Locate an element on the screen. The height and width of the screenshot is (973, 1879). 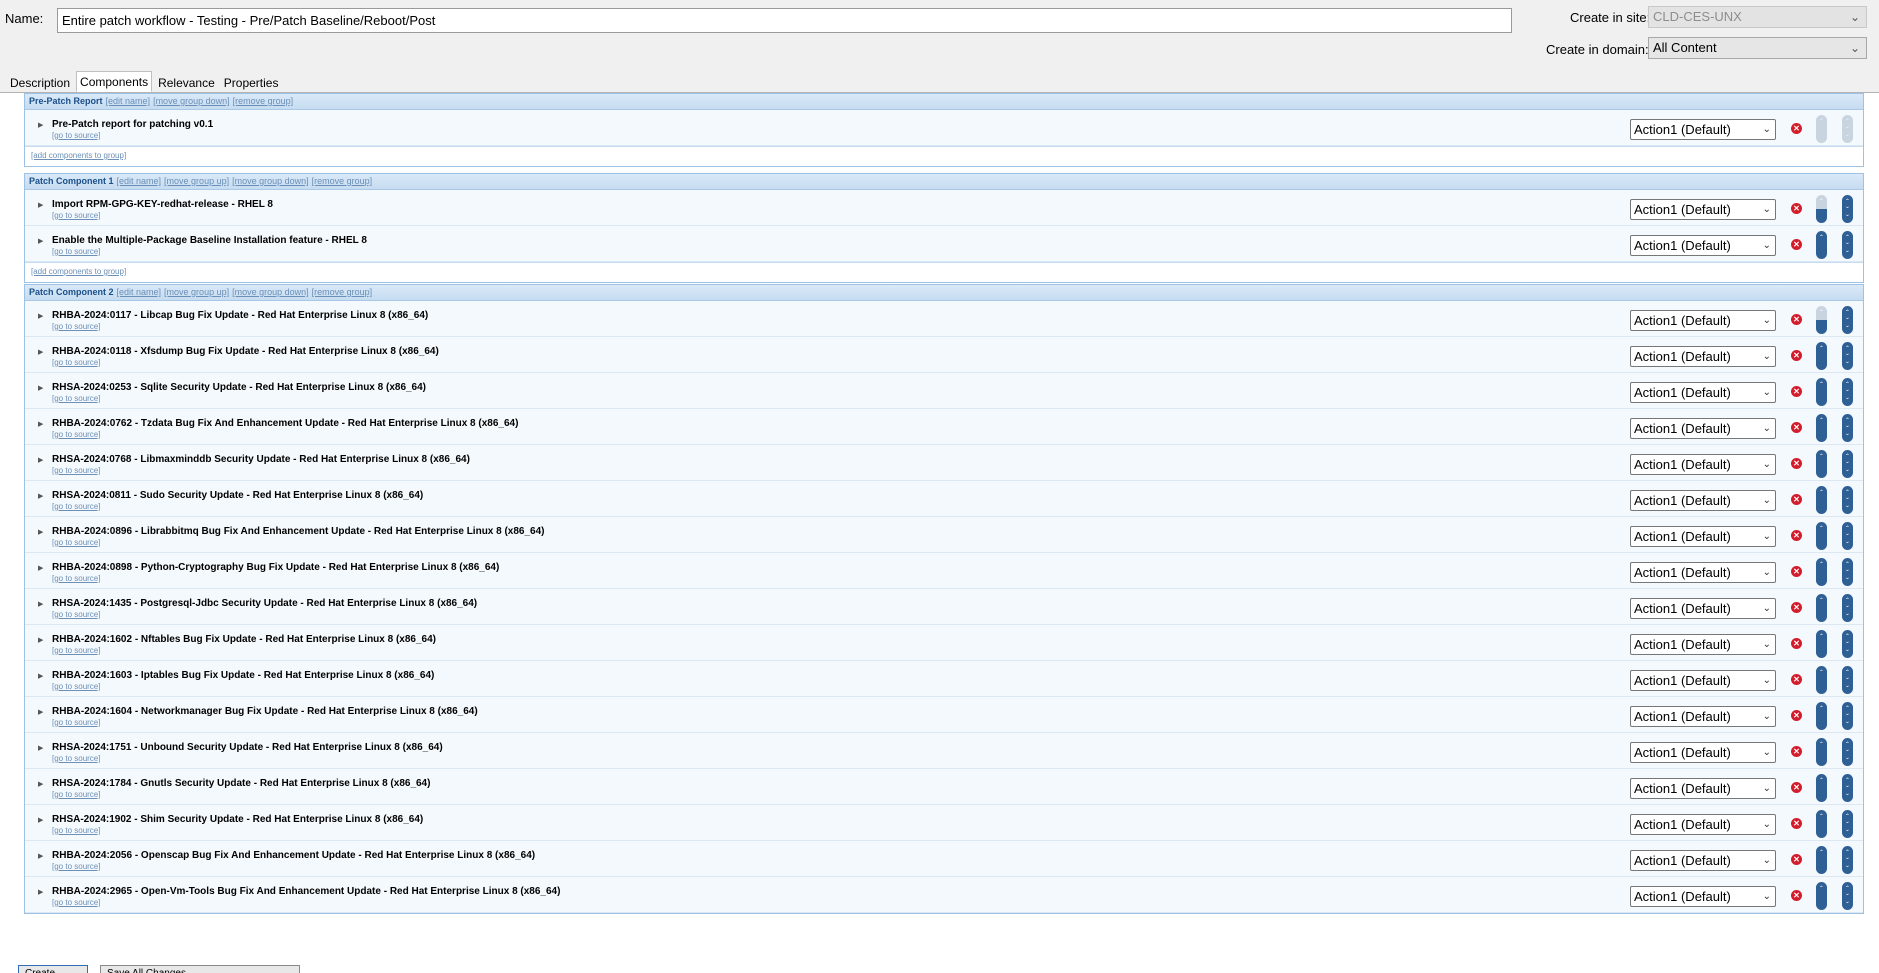
add-components-link: [add components to group] is located at coordinates (78, 155).